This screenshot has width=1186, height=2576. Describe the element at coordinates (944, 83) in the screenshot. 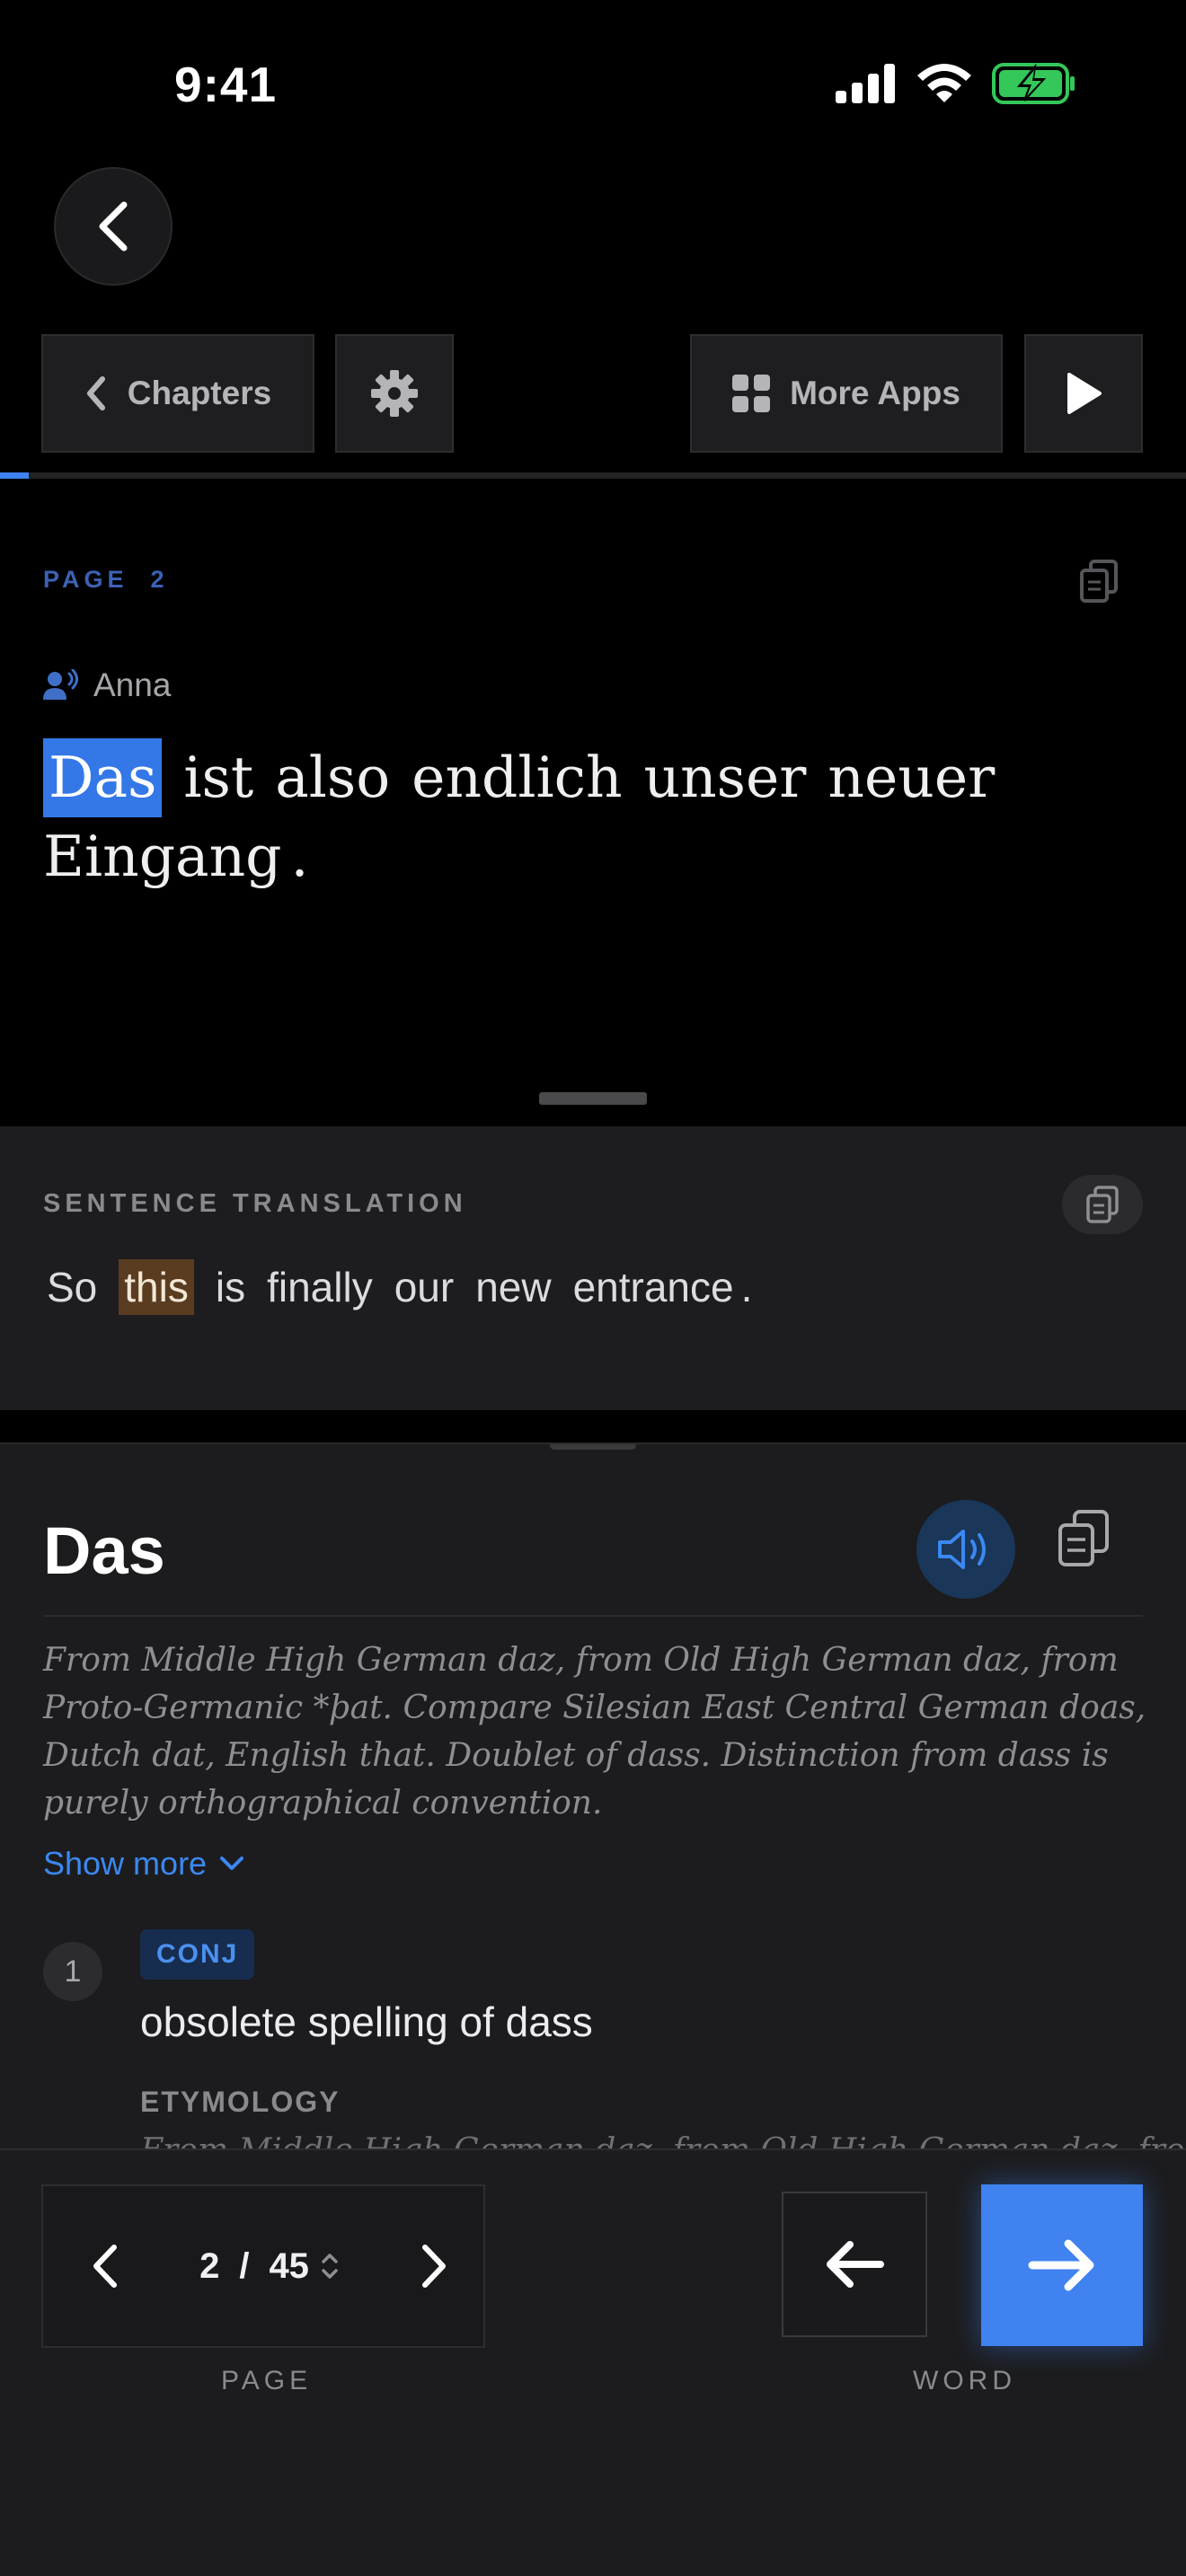

I see `wifi-icon` at that location.